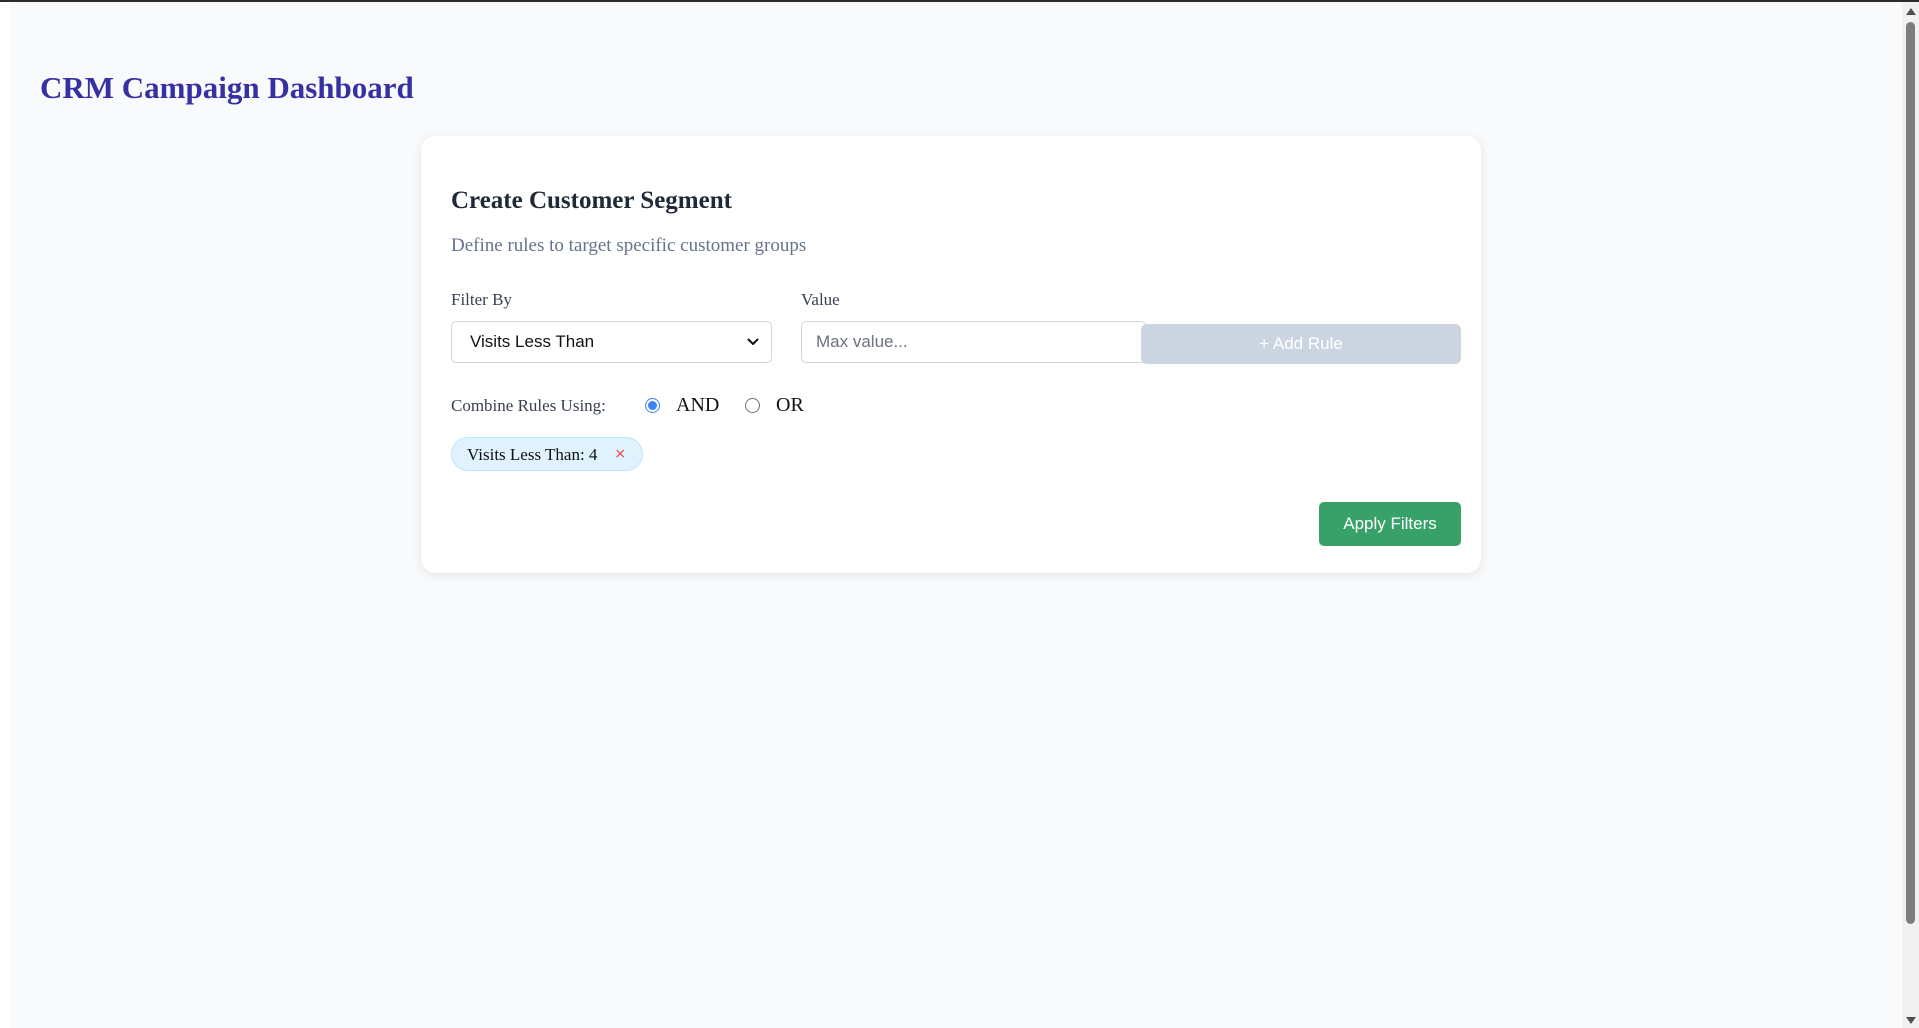 This screenshot has width=1919, height=1028. I want to click on rule-chip: Visits Less Than: 4 ×, so click(547, 454).